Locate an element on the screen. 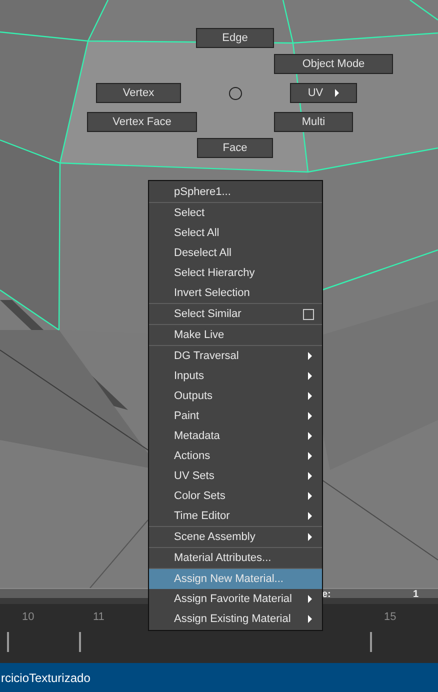 This screenshot has width=438, height=692. option-box-icon is located at coordinates (308, 314).